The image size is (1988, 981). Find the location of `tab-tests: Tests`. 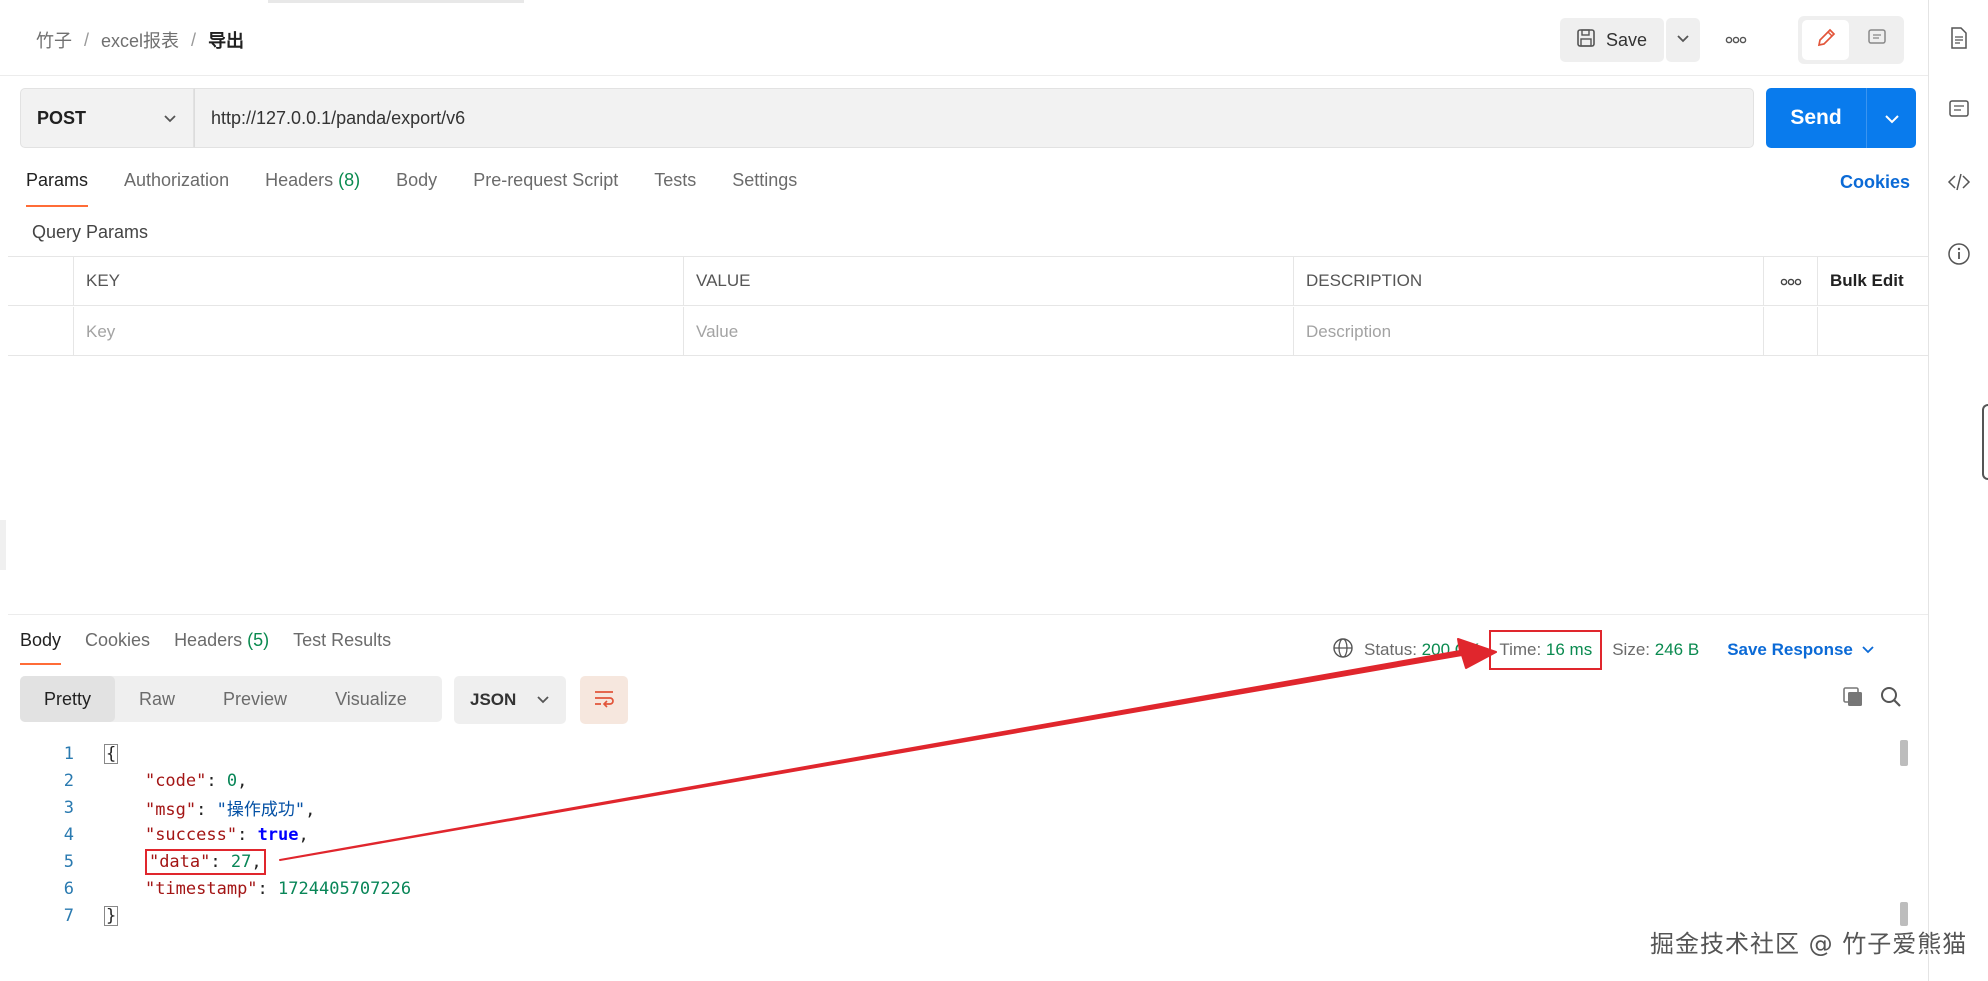

tab-tests: Tests is located at coordinates (675, 188).